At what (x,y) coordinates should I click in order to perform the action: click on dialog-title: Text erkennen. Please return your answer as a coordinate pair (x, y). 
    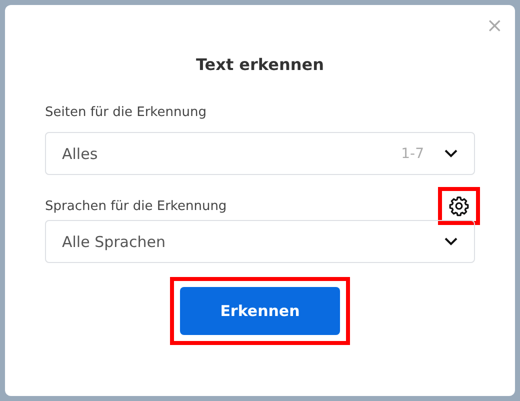
    Looking at the image, I should click on (259, 65).